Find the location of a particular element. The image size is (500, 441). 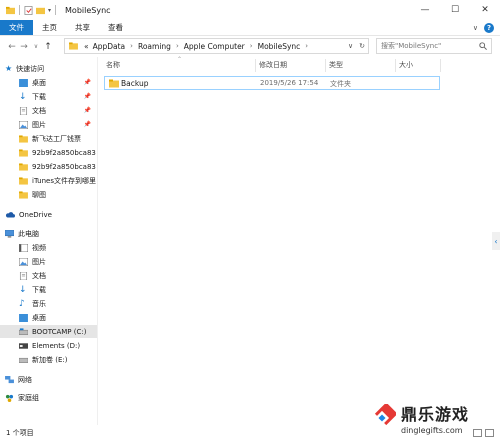

document-icon is located at coordinates (23, 275).